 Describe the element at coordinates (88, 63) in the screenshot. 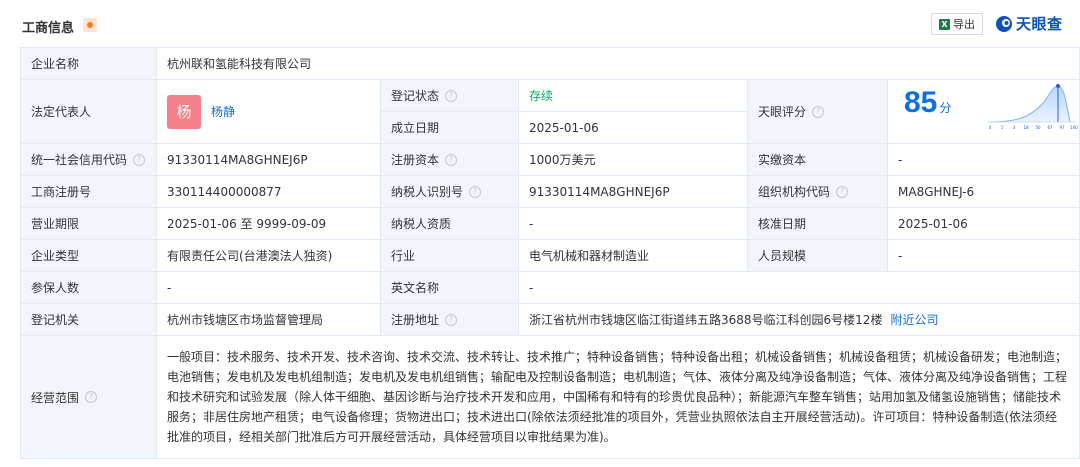

I see `label-company-name: 企业名称` at that location.